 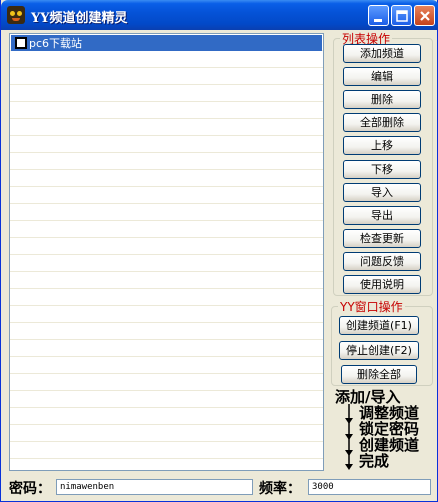 I want to click on delete-all-yy-button: 删除全部, so click(x=379, y=374).